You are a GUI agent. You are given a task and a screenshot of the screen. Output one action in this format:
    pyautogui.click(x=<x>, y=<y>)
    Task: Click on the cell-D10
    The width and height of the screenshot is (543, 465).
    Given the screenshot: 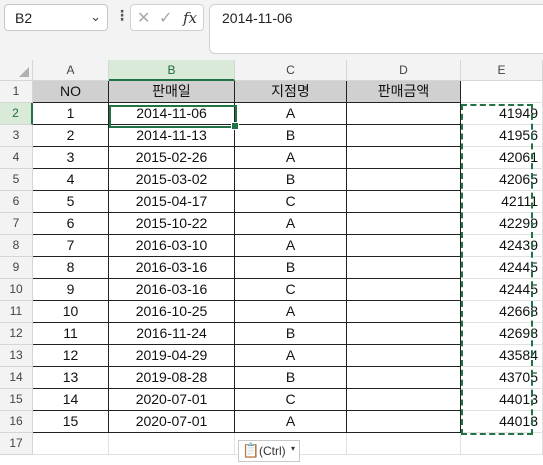 What is the action you would take?
    pyautogui.click(x=404, y=290)
    